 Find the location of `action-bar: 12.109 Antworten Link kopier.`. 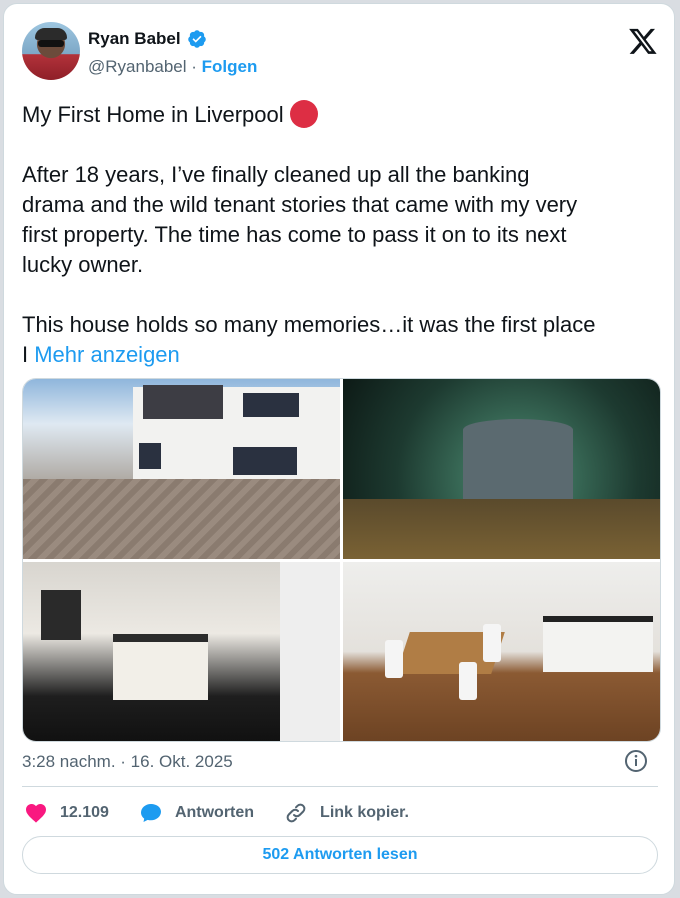

action-bar: 12.109 Antworten Link kopier. is located at coordinates (231, 813).